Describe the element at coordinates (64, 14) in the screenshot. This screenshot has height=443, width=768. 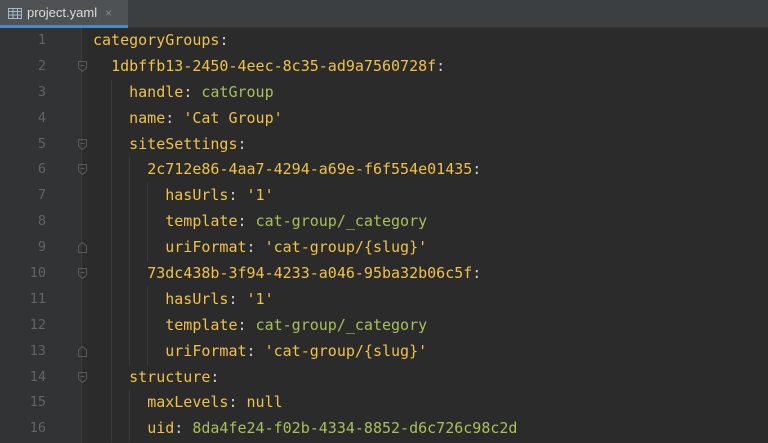
I see `tab-project-yaml: project.yaml ×` at that location.